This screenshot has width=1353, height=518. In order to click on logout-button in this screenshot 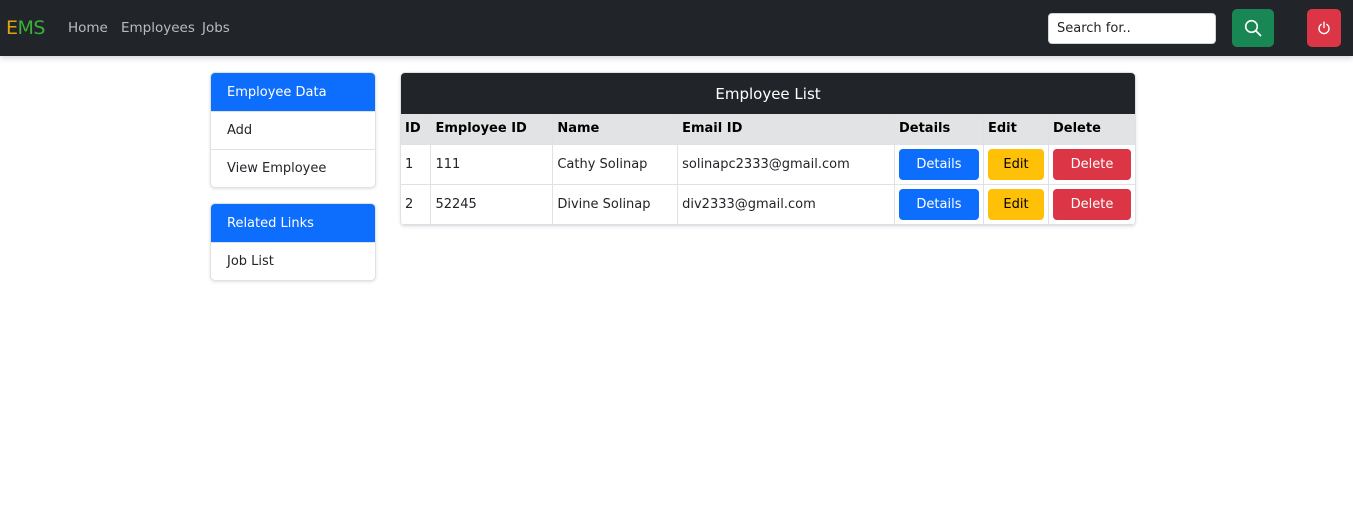, I will do `click(1324, 28)`.